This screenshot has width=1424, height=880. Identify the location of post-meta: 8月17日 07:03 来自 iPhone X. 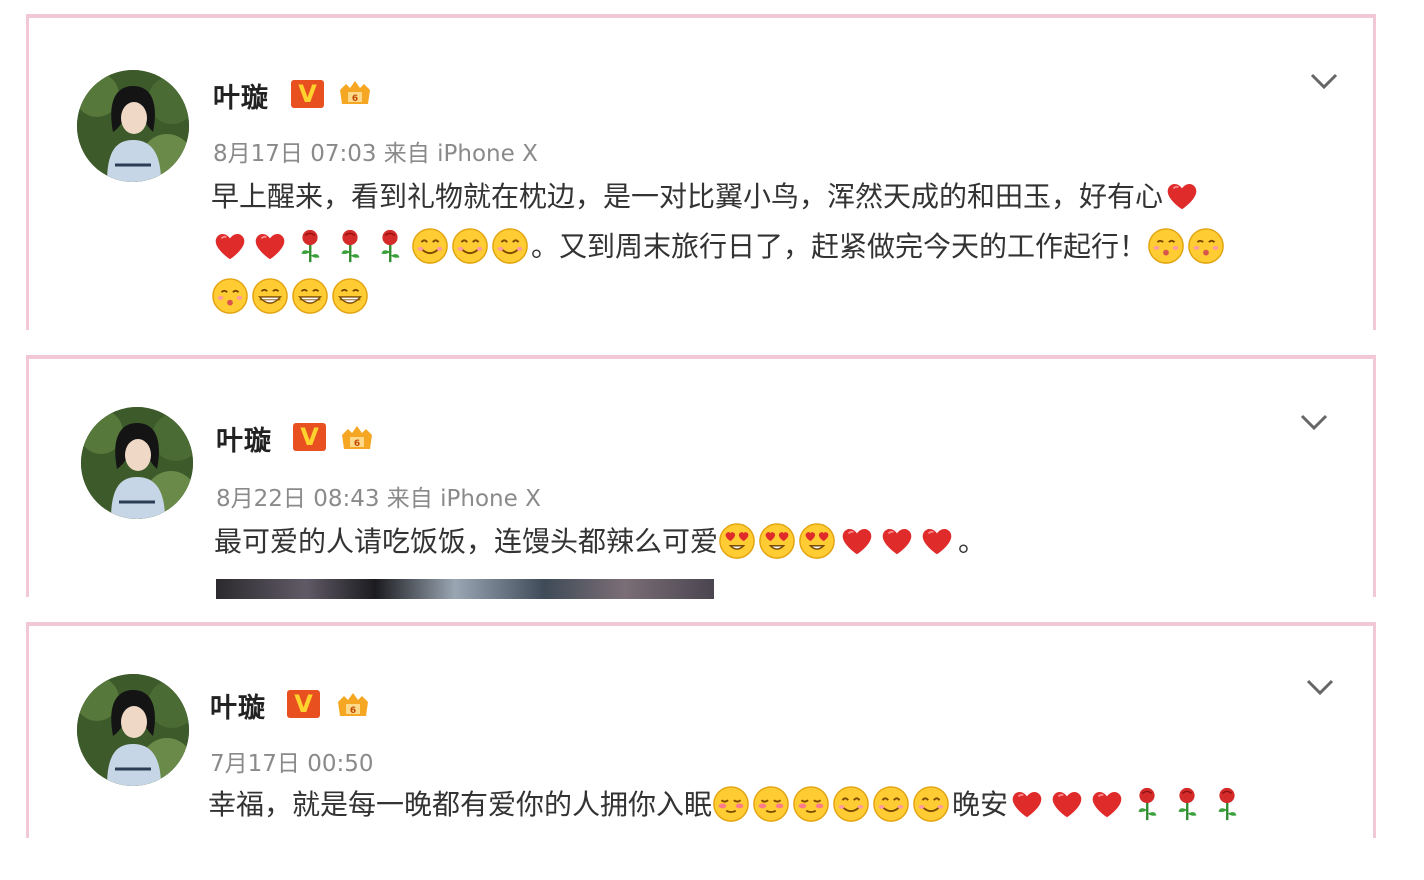
(375, 154).